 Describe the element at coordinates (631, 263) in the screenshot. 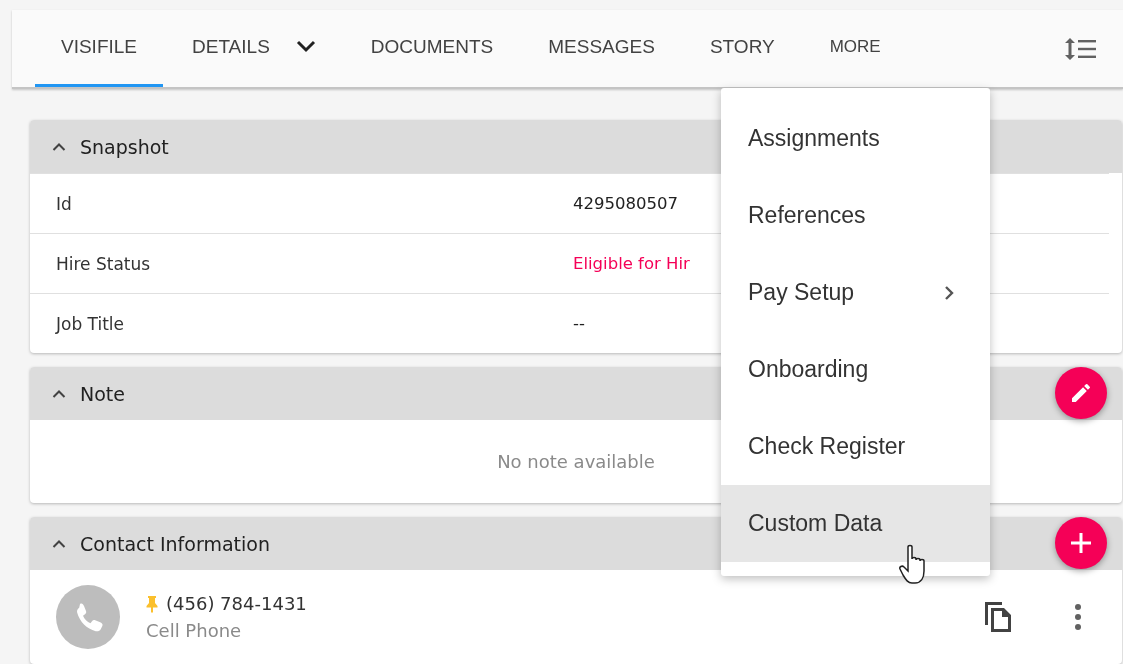

I see `field-value: Eligible for Hir` at that location.